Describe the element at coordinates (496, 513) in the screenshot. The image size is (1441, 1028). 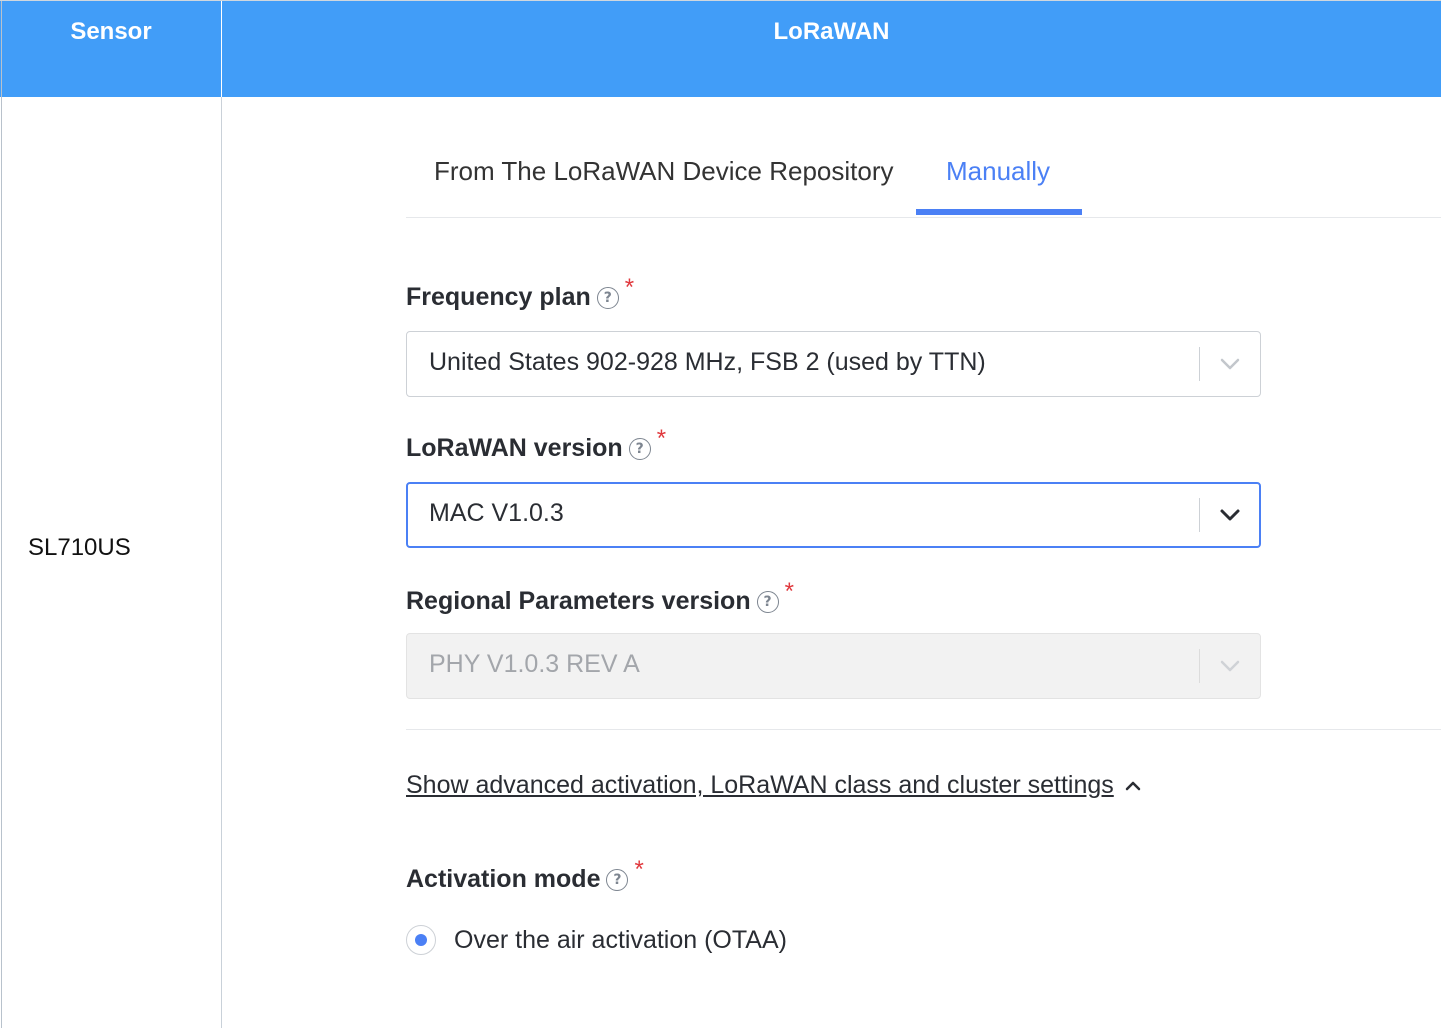
I see `lorawan-version-value: MAC V1.0.3` at that location.